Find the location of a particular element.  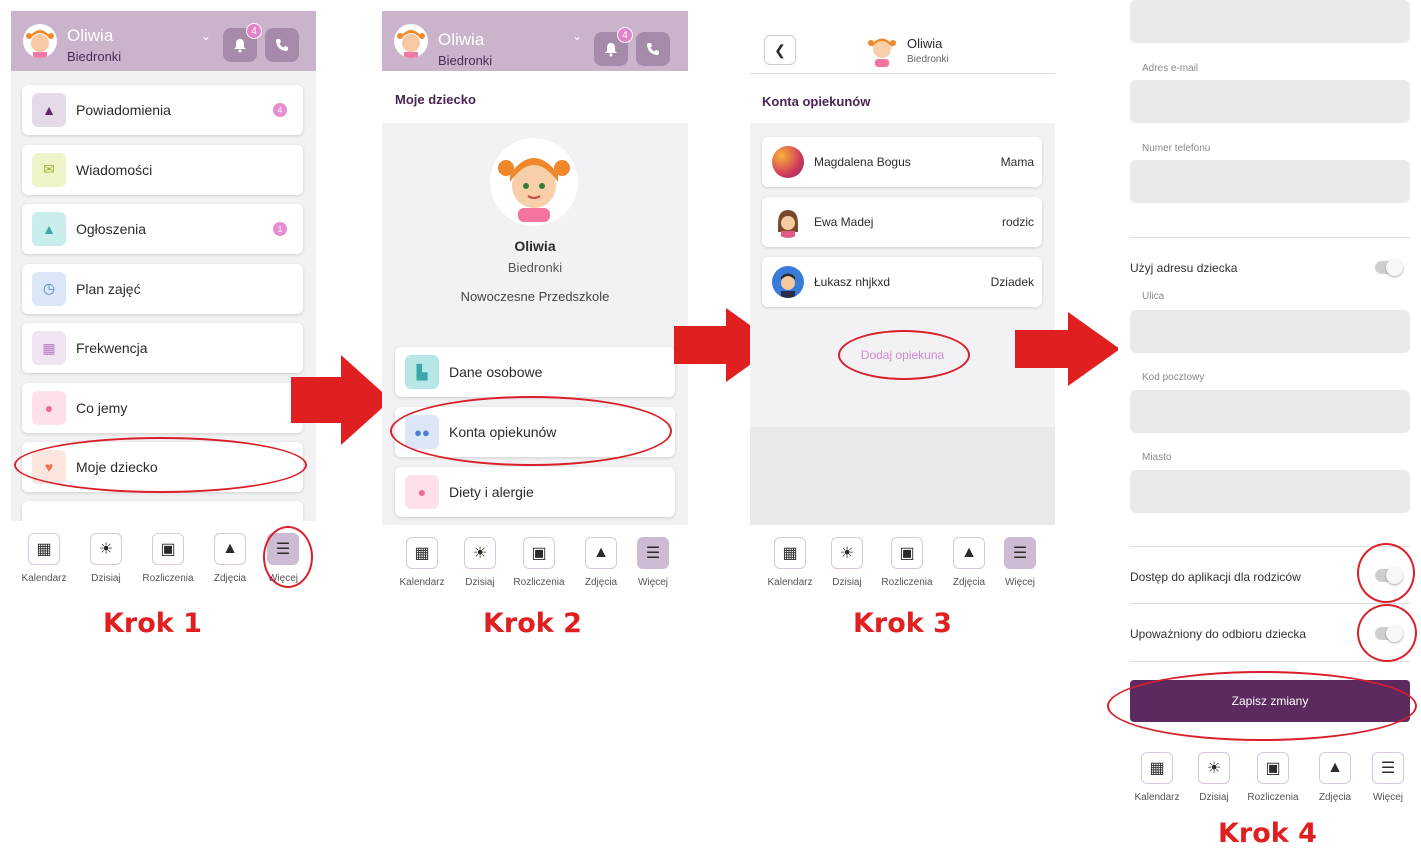

menu-item-label: Wiadomości is located at coordinates (114, 169).